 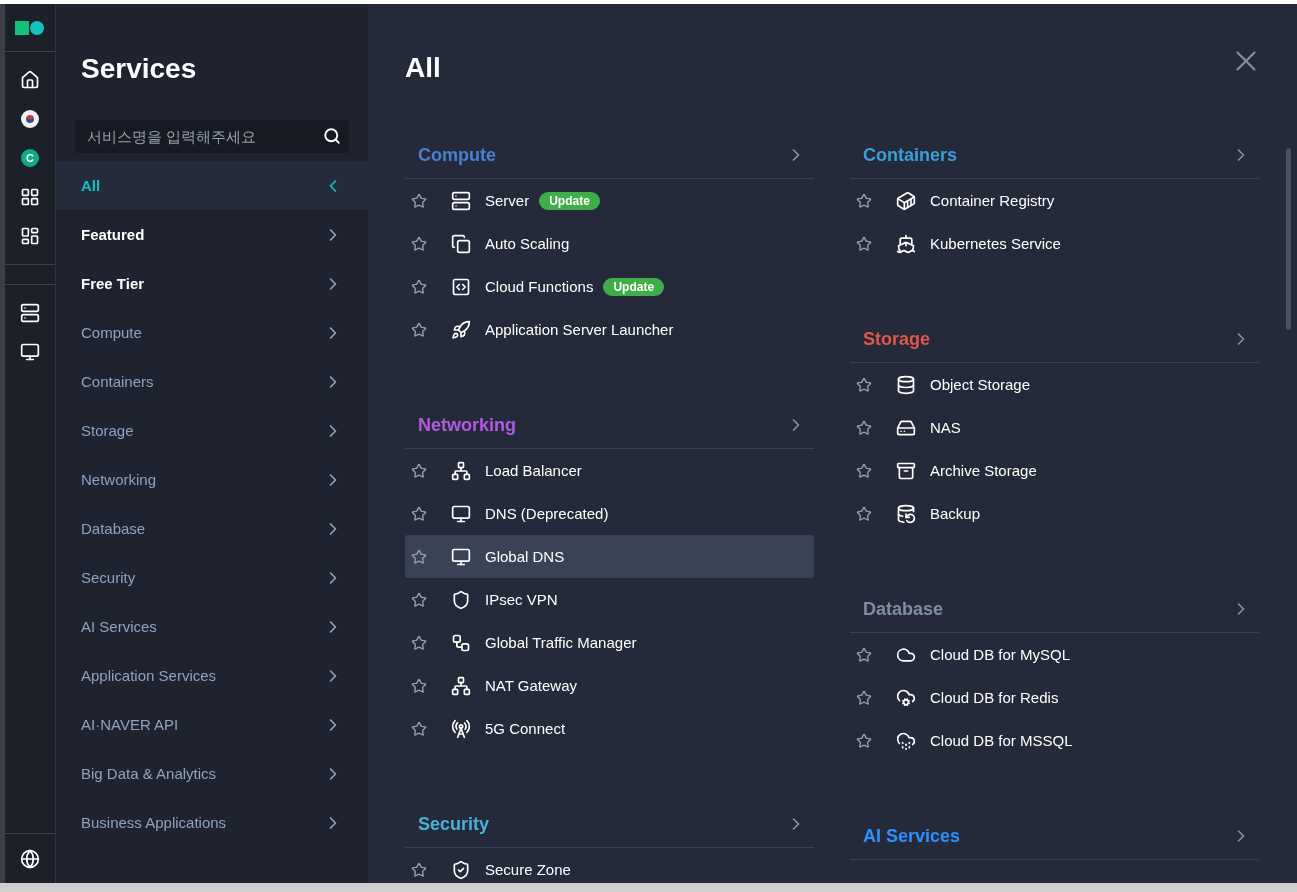 What do you see at coordinates (30, 119) in the screenshot?
I see `flag-icon` at bounding box center [30, 119].